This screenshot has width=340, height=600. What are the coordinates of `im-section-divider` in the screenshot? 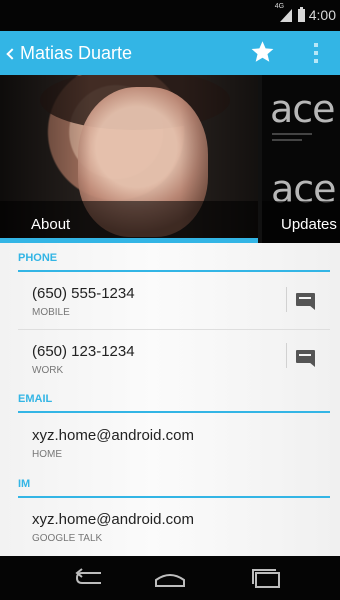 It's located at (174, 497).